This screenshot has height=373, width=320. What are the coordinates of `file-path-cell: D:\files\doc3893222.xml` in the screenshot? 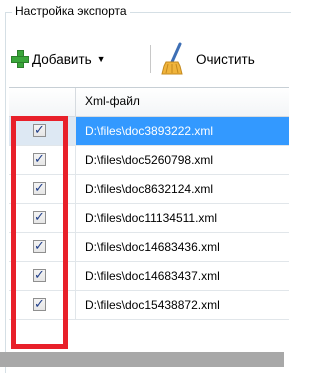 It's located at (182, 131).